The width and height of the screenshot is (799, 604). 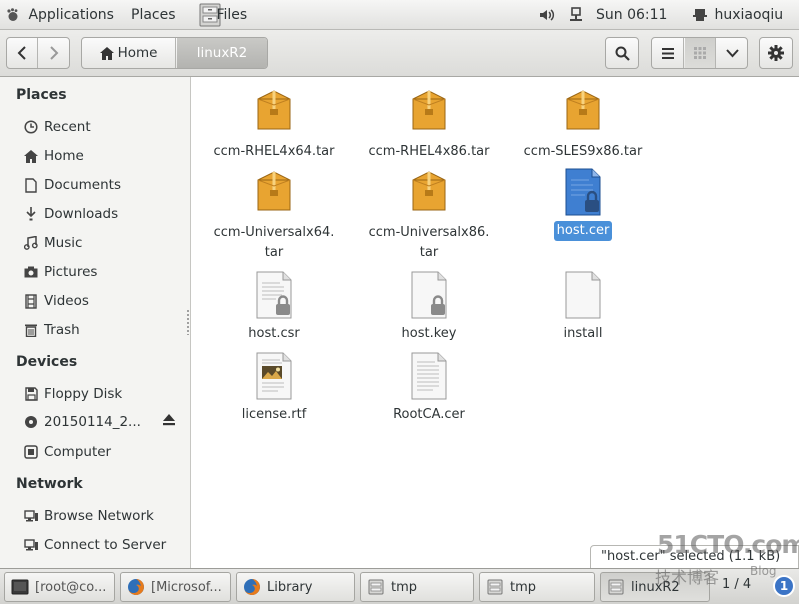 I want to click on sidebar-item-label: Browse Network, so click(x=99, y=516).